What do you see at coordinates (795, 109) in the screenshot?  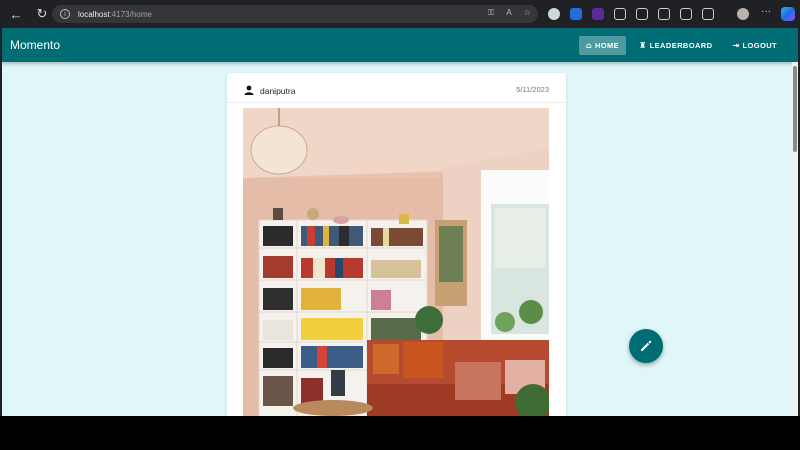 I see `page-scrollbar-thumb` at bounding box center [795, 109].